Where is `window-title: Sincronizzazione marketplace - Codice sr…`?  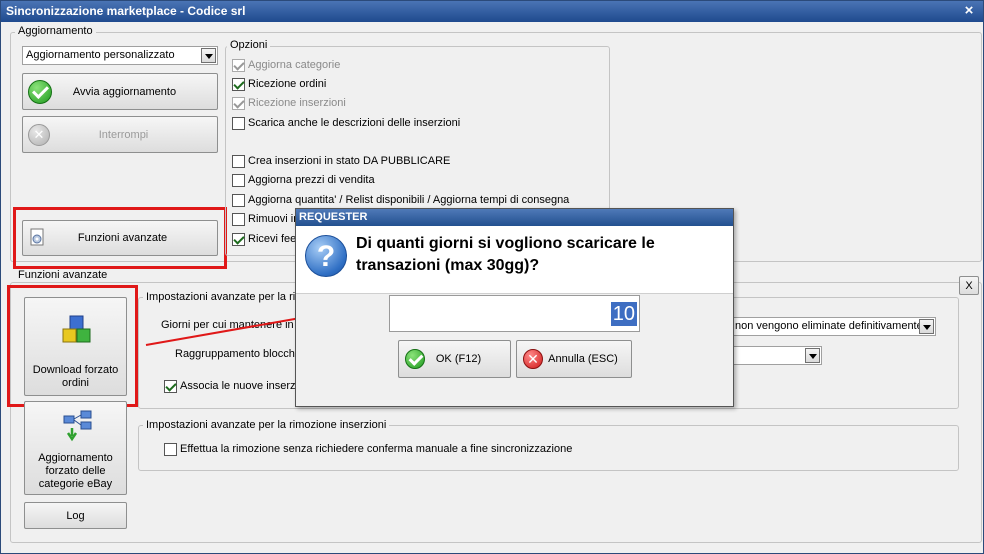
window-title: Sincronizzazione marketplace - Codice sr… is located at coordinates (126, 11).